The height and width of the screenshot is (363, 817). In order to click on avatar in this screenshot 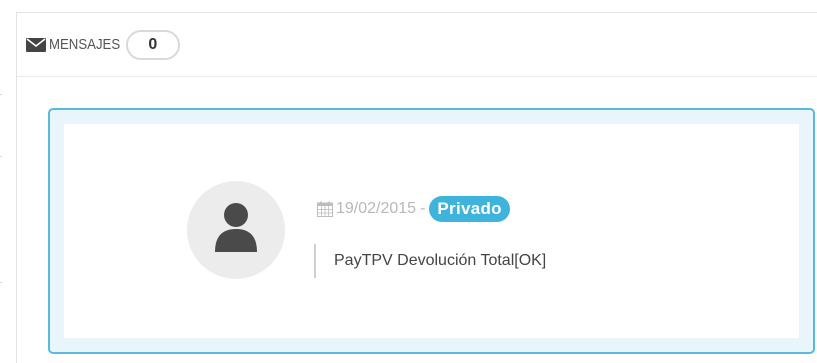, I will do `click(236, 230)`.